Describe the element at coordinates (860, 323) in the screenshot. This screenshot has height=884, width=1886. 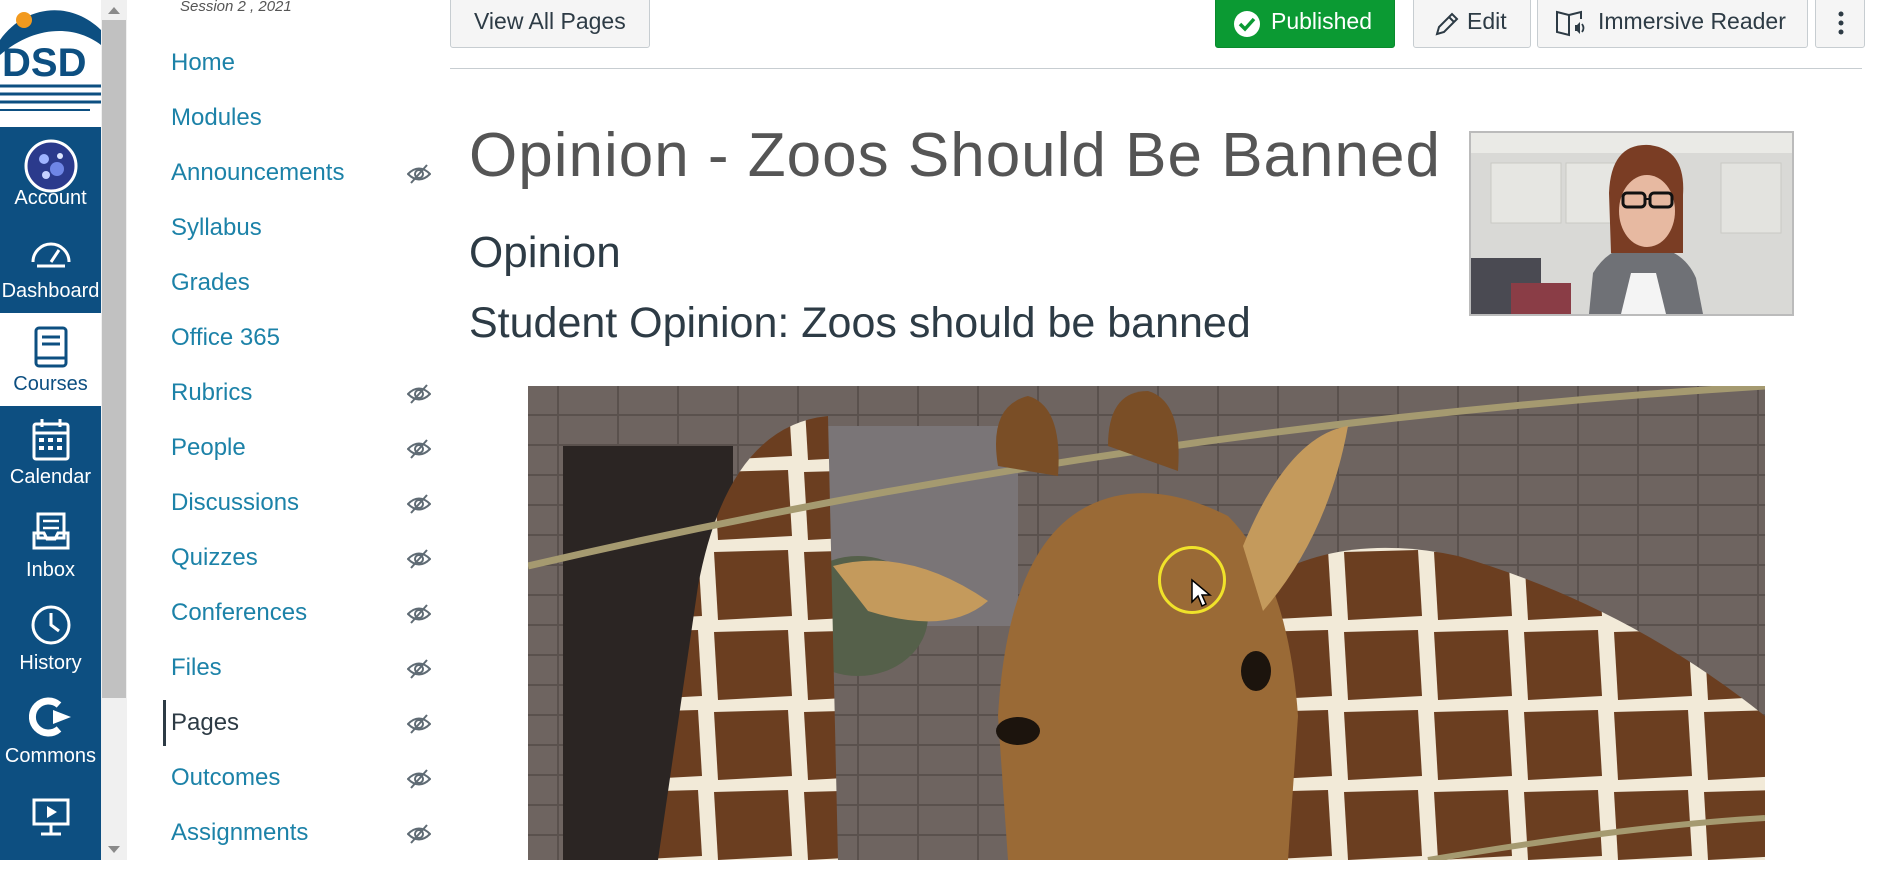
I see `content-subheading: Student Opinion: Zoos should be banned` at that location.